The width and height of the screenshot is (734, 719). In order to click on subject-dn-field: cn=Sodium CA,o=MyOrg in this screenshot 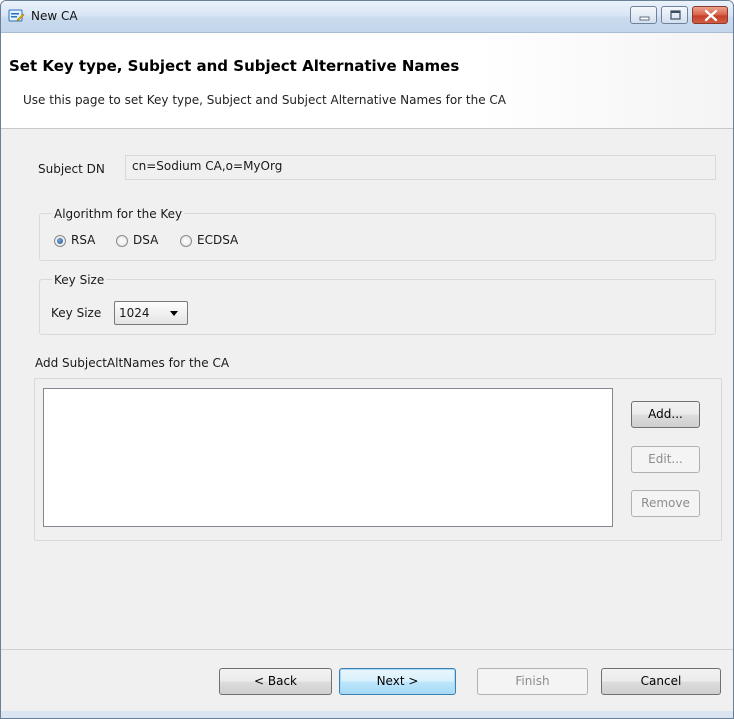, I will do `click(420, 167)`.